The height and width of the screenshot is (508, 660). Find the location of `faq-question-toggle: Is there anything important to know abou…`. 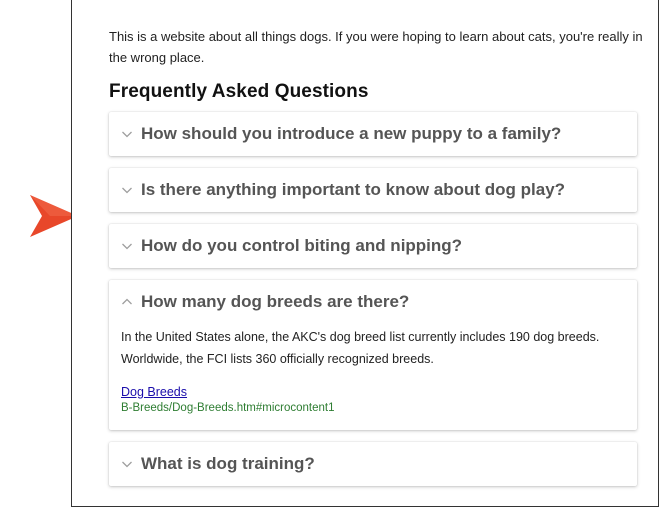

faq-question-toggle: Is there anything important to know abou… is located at coordinates (343, 190).